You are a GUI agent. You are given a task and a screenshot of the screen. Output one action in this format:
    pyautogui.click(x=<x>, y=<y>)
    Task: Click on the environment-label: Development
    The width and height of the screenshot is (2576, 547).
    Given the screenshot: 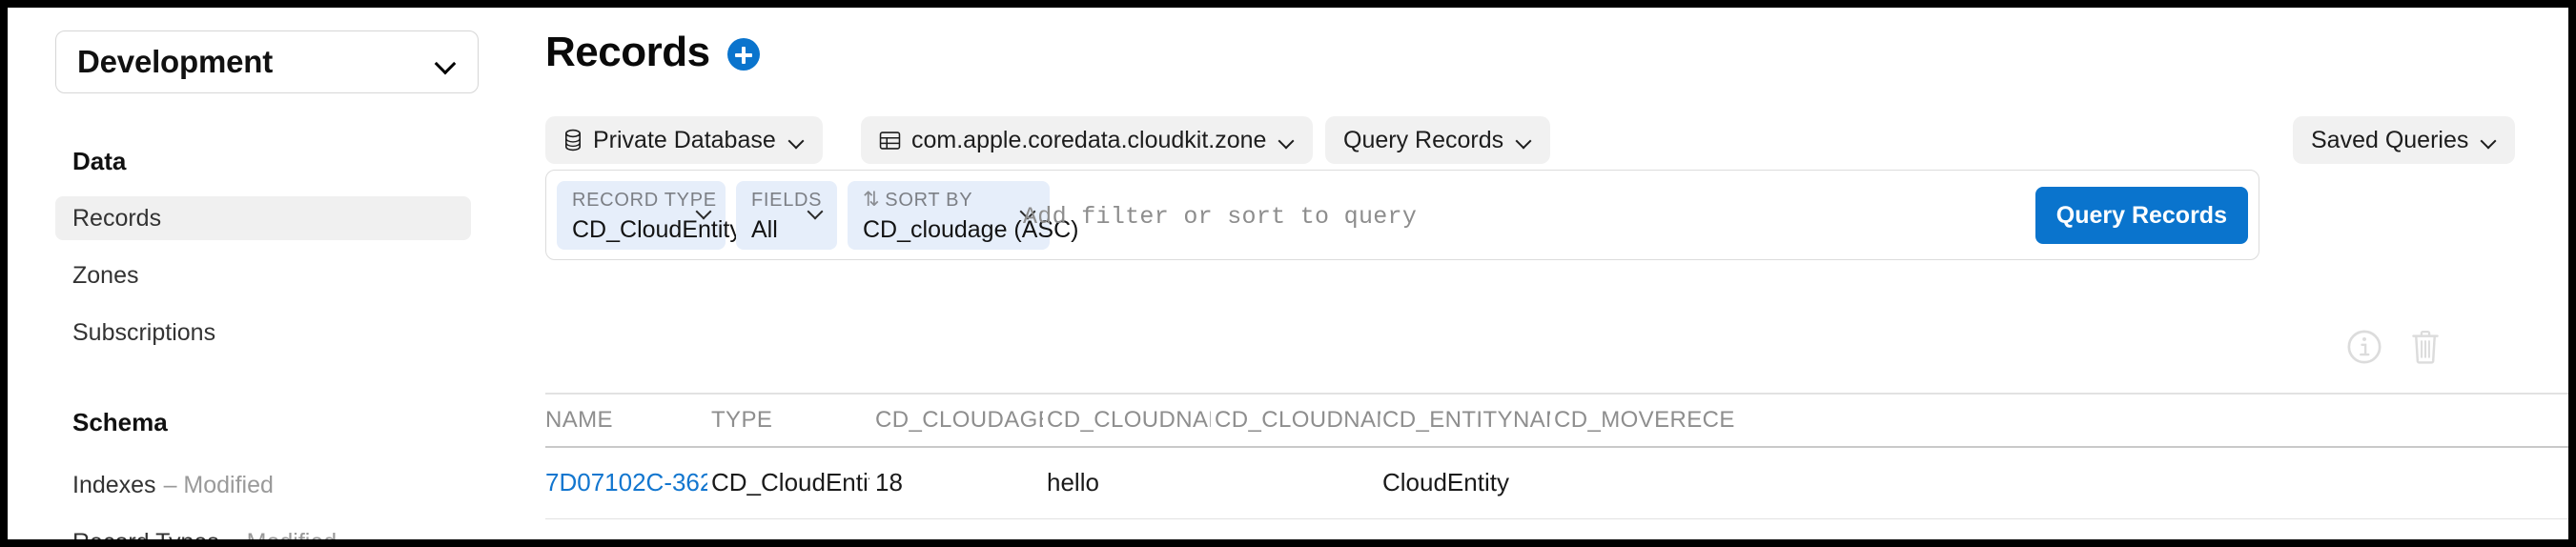 What is the action you would take?
    pyautogui.click(x=176, y=62)
    